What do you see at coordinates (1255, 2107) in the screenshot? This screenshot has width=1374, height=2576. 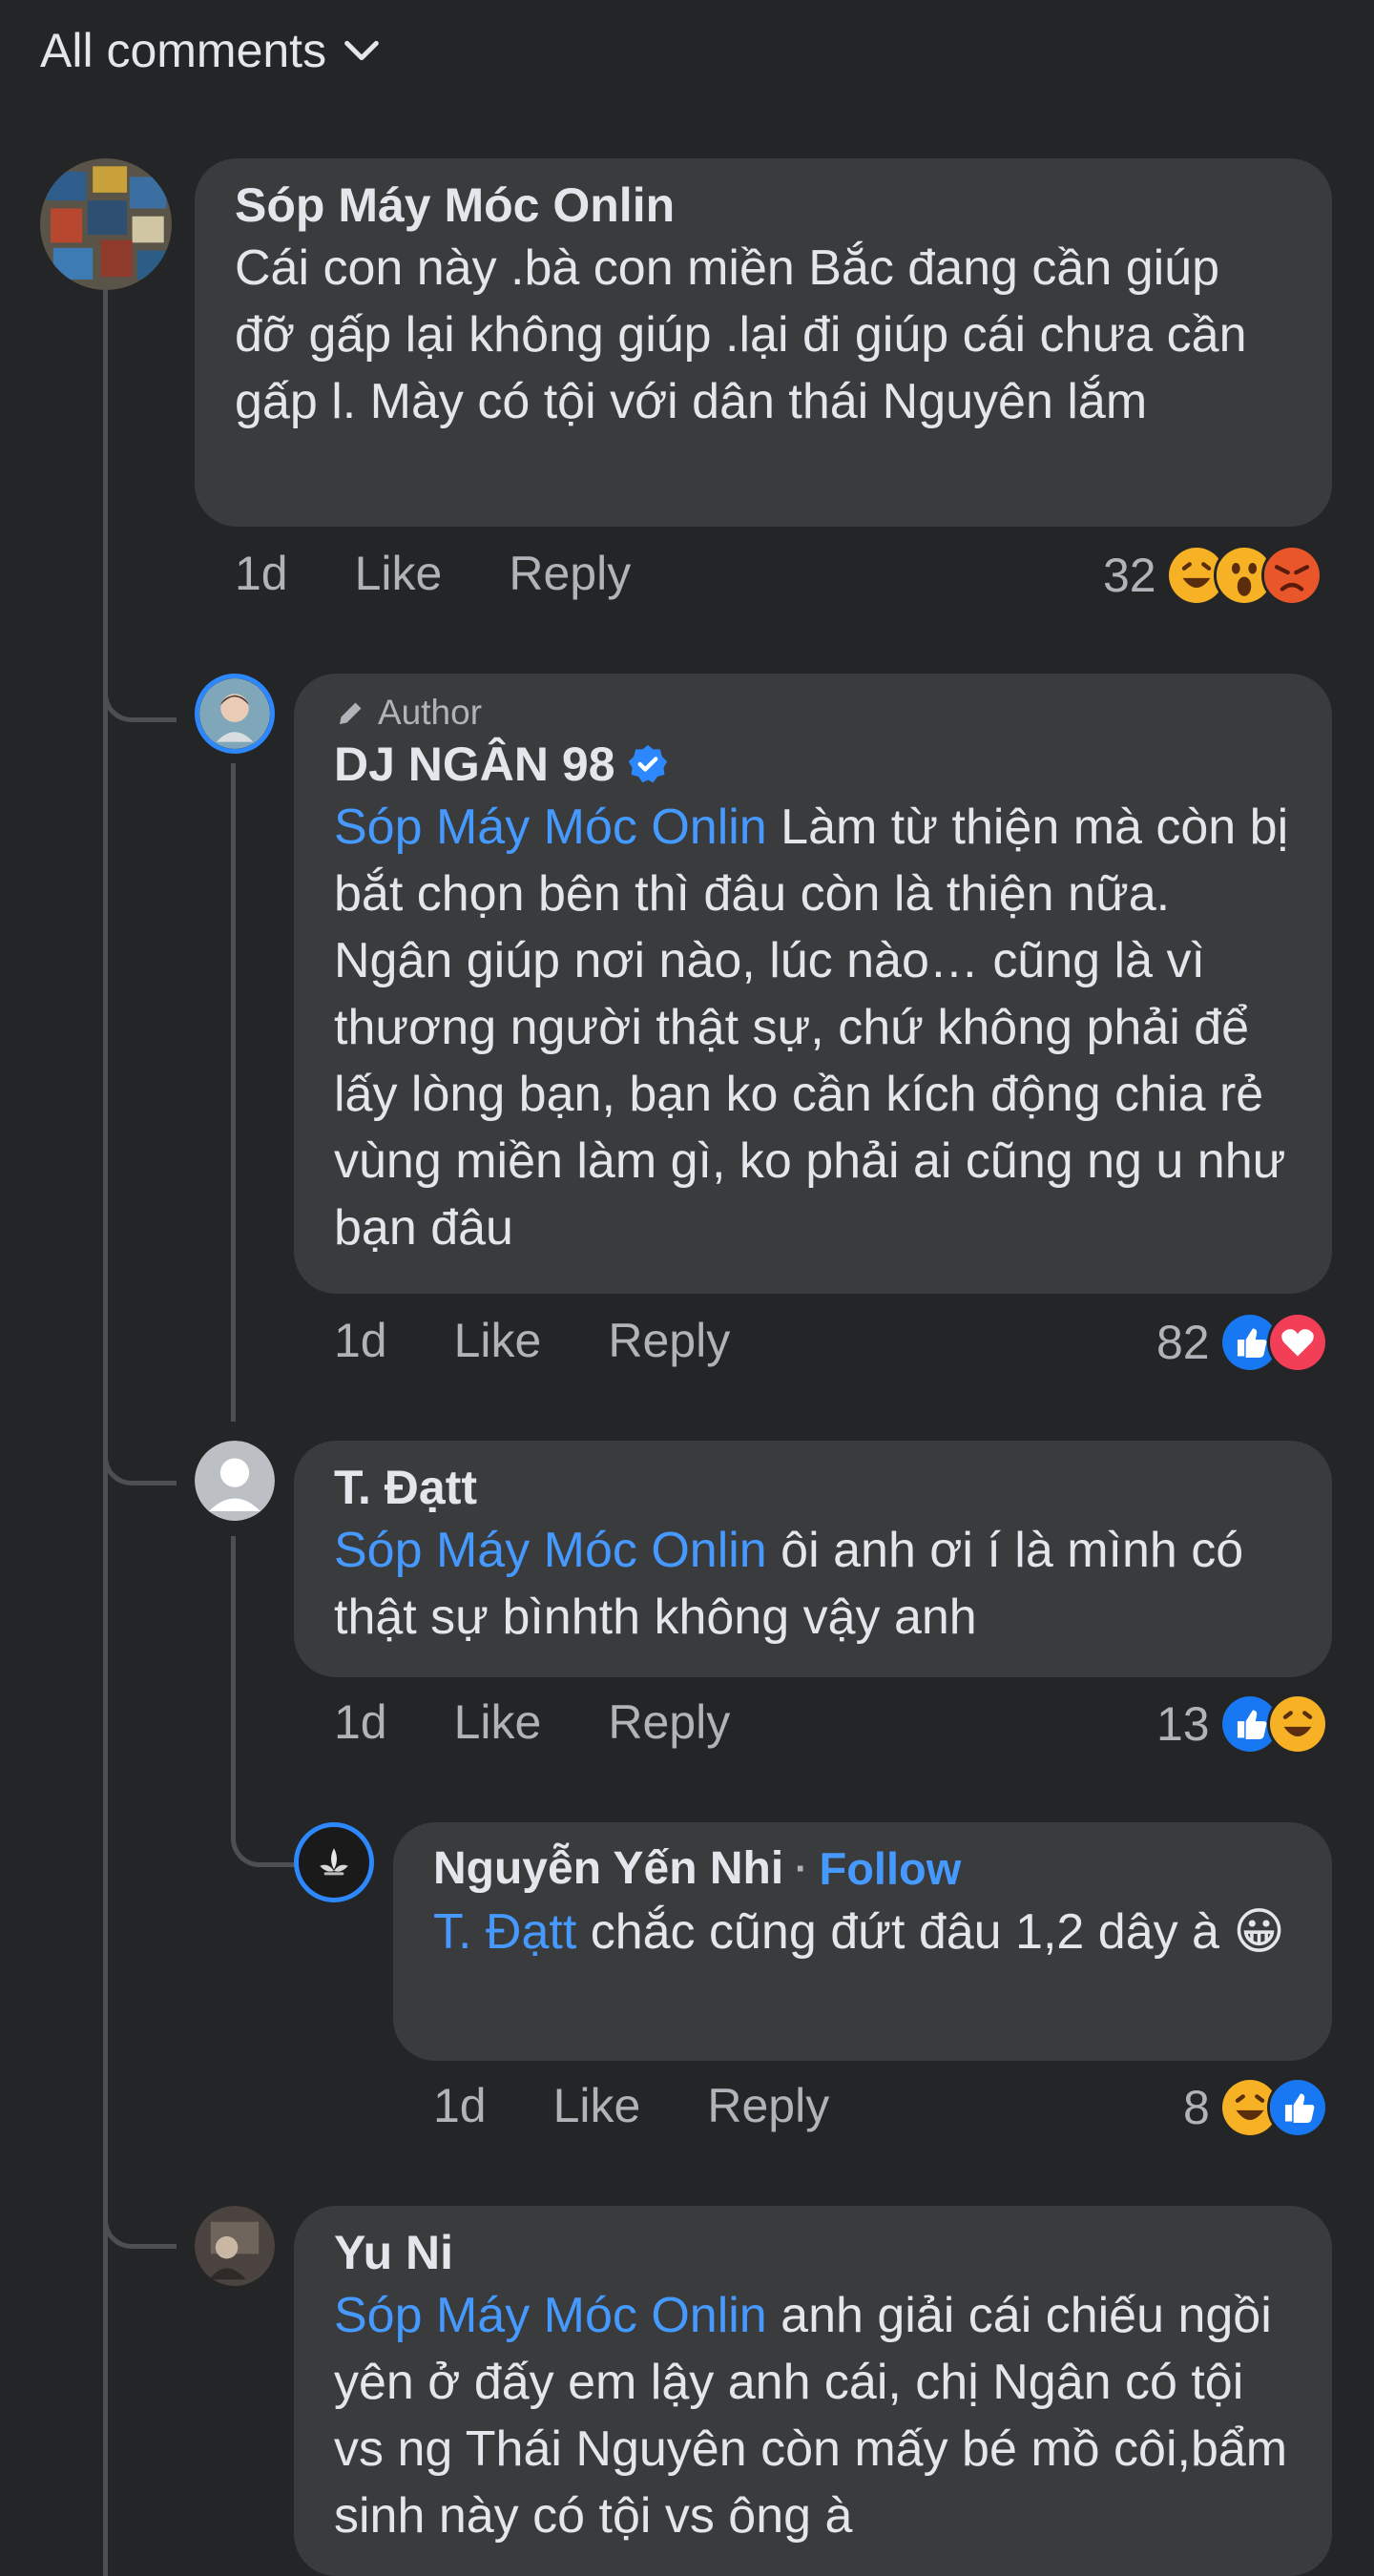 I see `reaction-summary: 8` at bounding box center [1255, 2107].